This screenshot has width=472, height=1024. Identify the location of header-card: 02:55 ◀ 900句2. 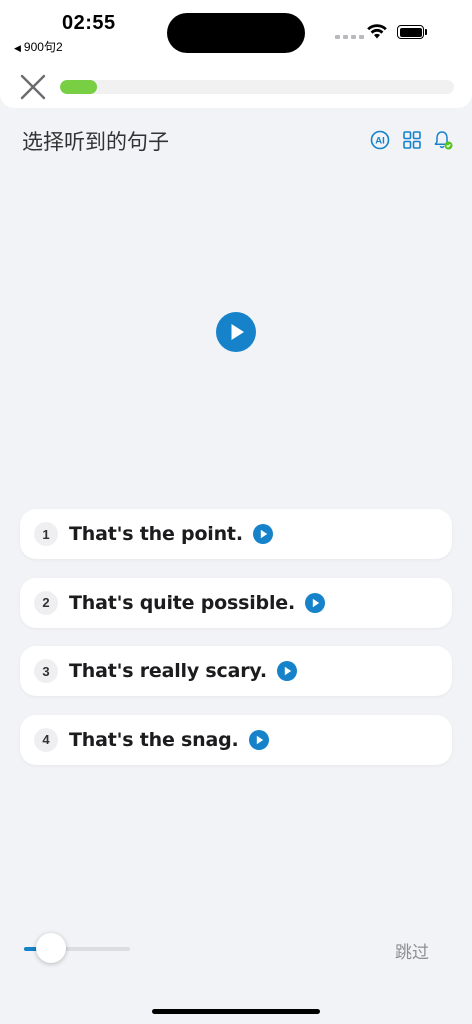
(236, 54).